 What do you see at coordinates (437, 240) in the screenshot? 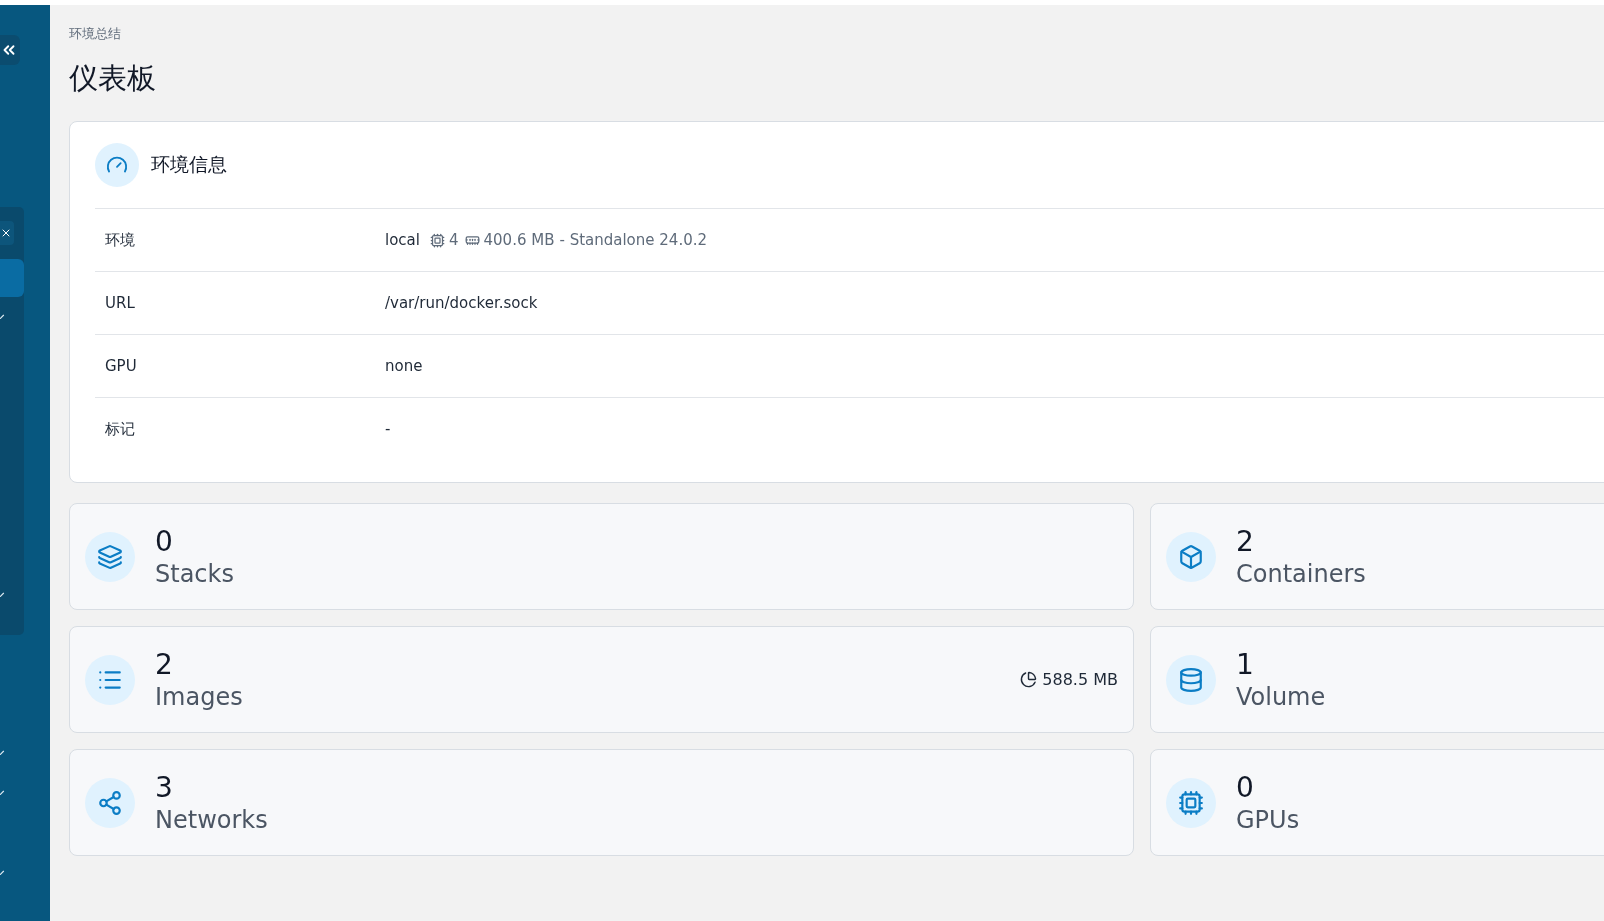
I see `cpu-icon` at bounding box center [437, 240].